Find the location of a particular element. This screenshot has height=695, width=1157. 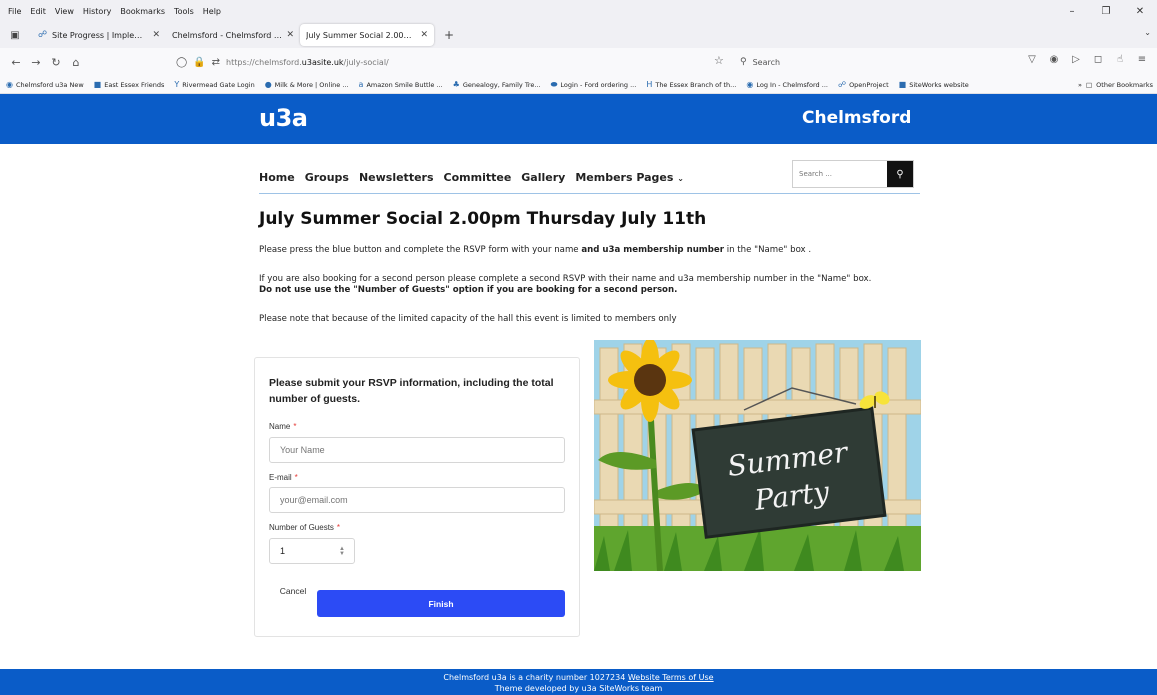

nav-home: Home is located at coordinates (277, 177).